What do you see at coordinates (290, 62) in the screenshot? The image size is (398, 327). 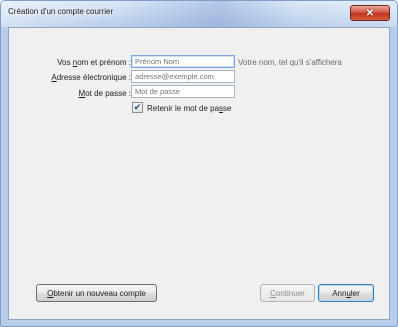 I see `name-hint: Votre nom, tel qu'il s'affichera` at bounding box center [290, 62].